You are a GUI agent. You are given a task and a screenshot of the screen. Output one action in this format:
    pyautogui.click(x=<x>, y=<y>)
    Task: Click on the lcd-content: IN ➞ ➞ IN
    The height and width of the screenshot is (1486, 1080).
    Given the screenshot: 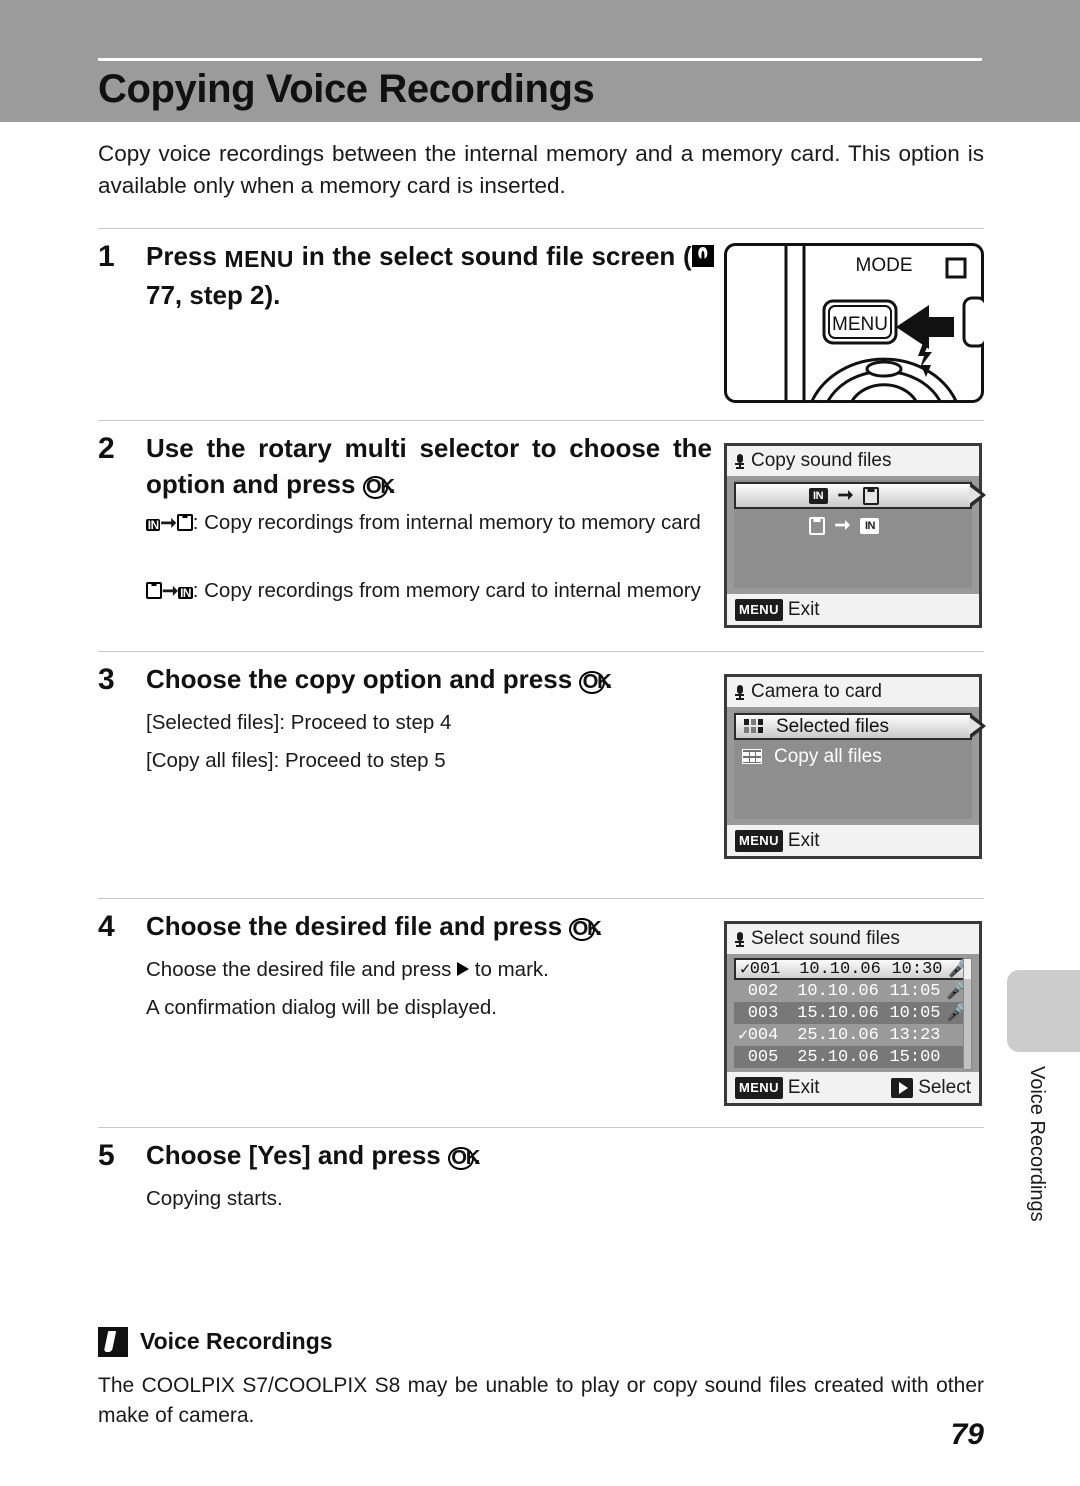 What is the action you would take?
    pyautogui.click(x=860, y=534)
    